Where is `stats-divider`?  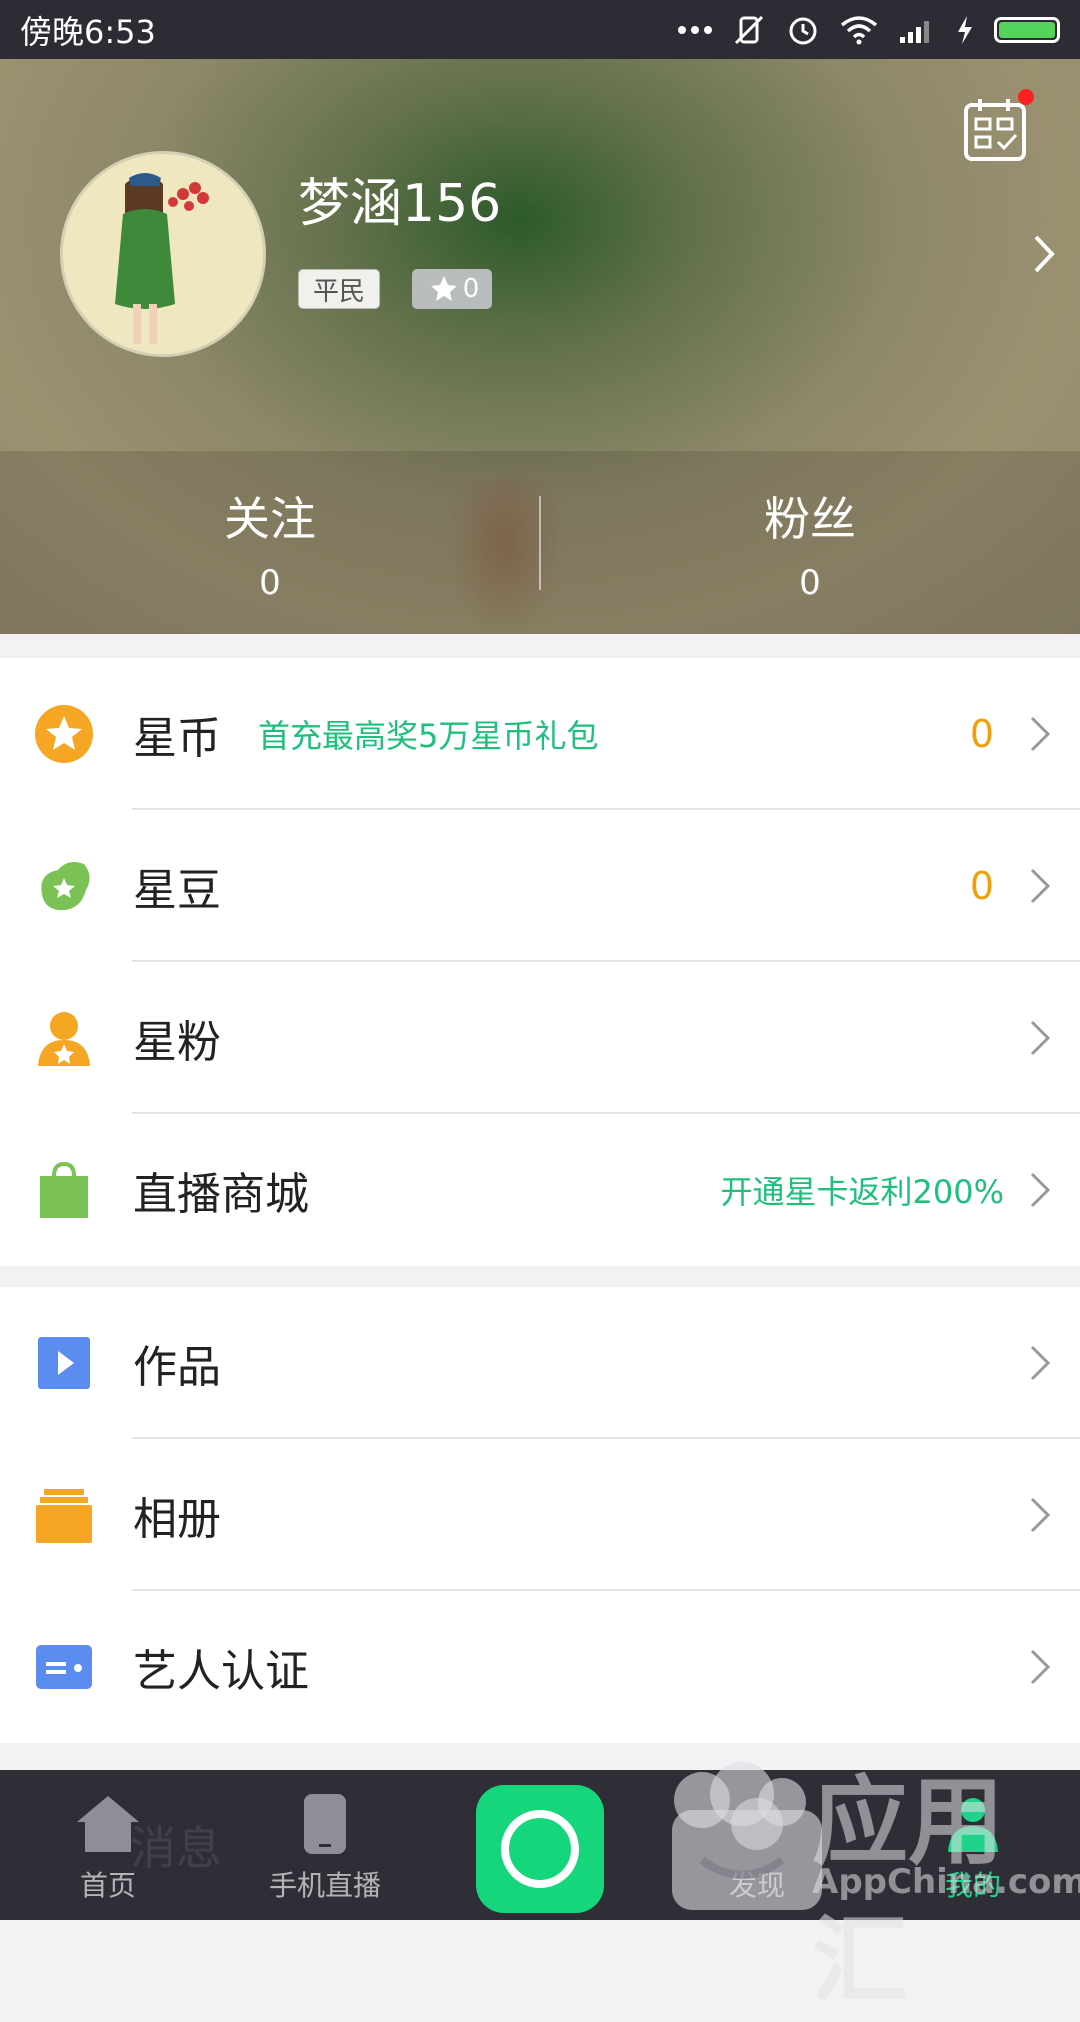 stats-divider is located at coordinates (540, 543).